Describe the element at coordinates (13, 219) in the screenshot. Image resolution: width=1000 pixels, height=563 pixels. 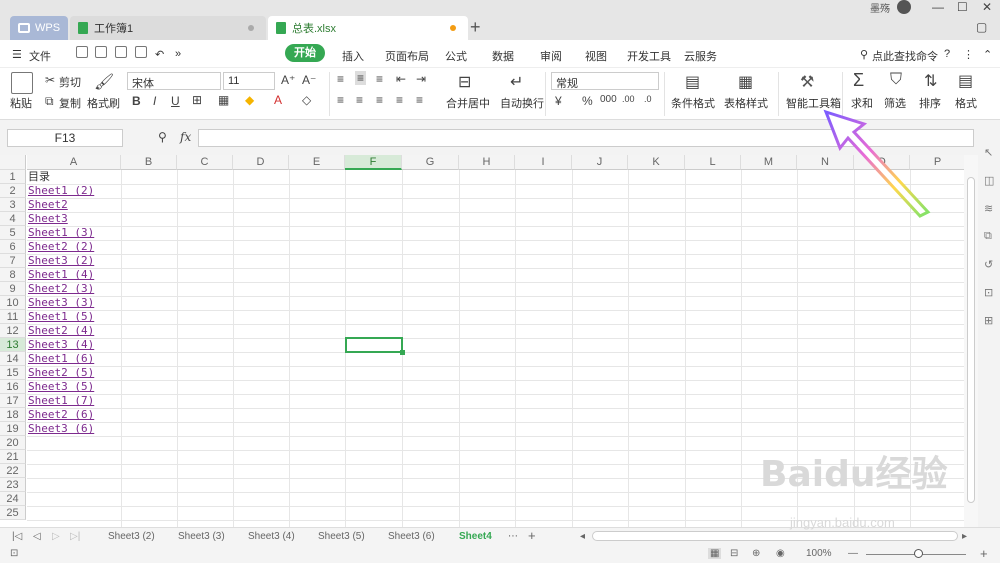
I see `row-header-4: 4` at that location.